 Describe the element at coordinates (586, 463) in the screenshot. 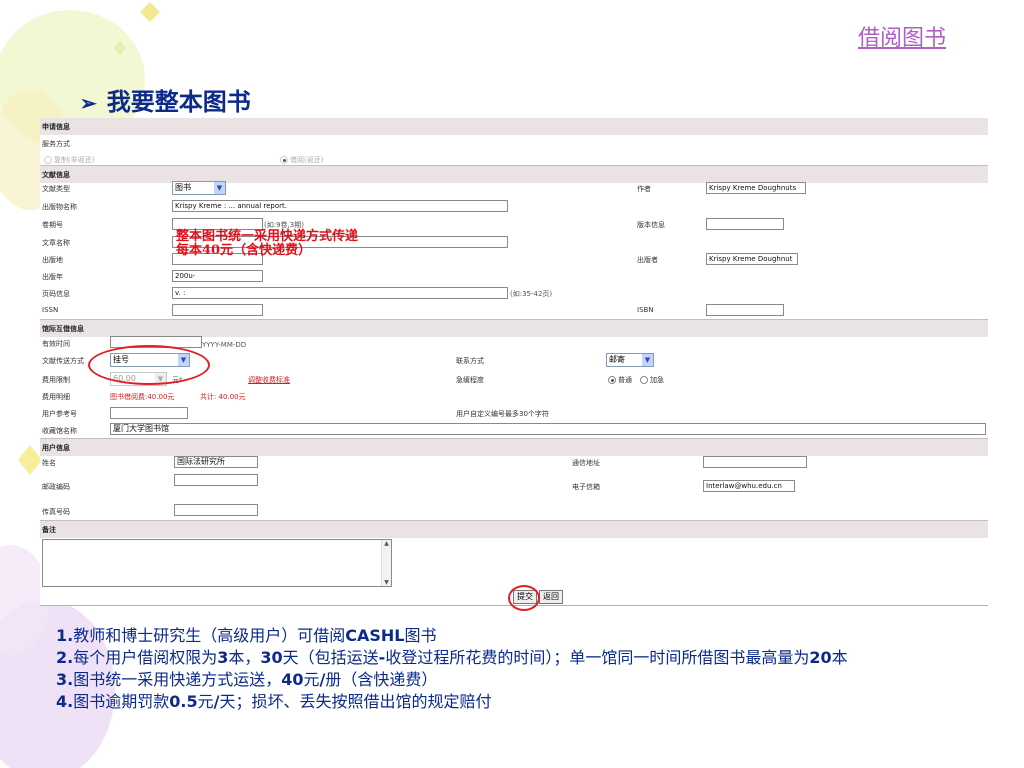

I see `address-label: 通信地址` at that location.